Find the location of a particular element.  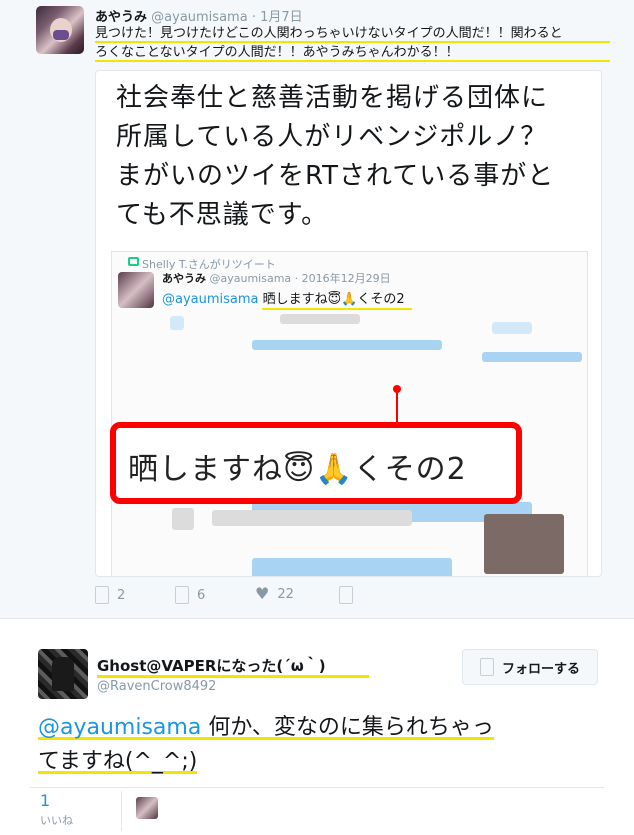

heart-icon: ♥ is located at coordinates (262, 593).